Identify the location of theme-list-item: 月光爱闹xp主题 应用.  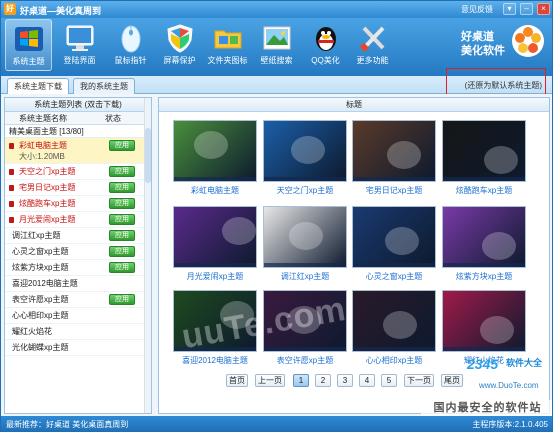
(78, 220).